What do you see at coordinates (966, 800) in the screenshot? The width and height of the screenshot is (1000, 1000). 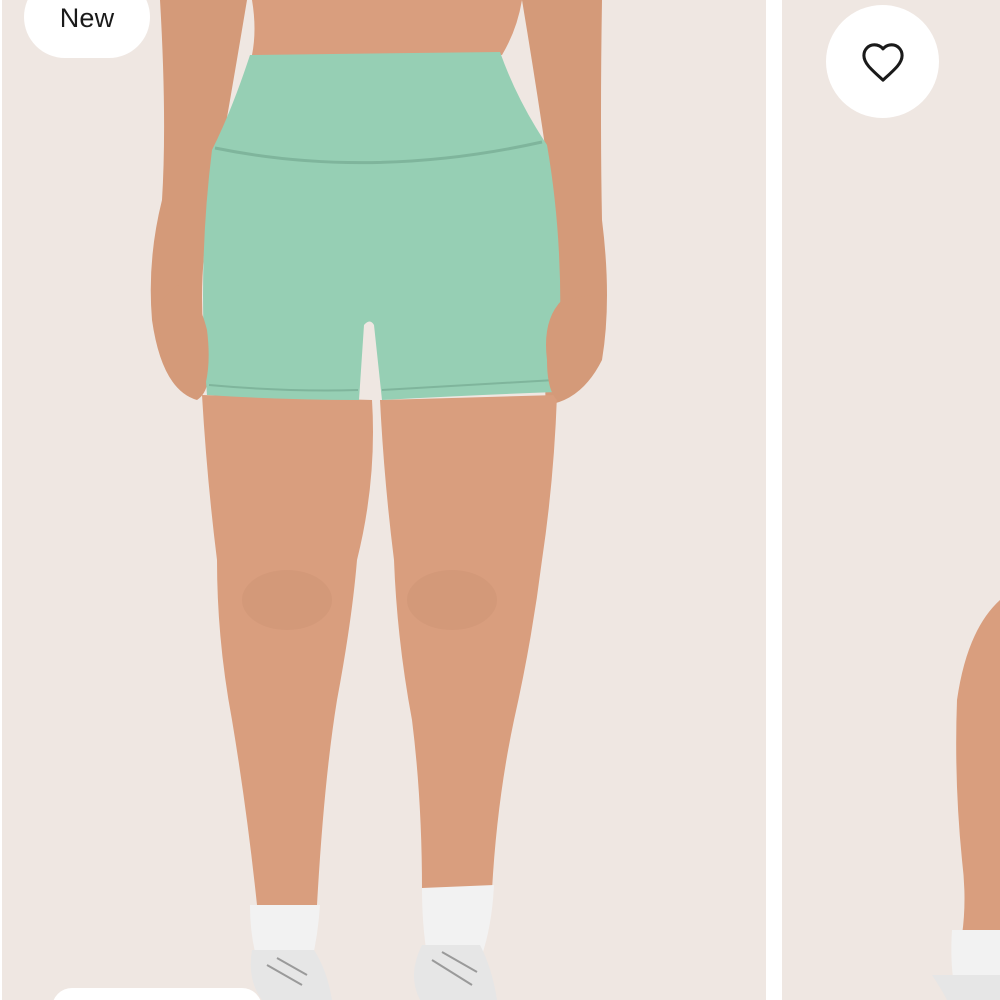 I see `product-image-next` at bounding box center [966, 800].